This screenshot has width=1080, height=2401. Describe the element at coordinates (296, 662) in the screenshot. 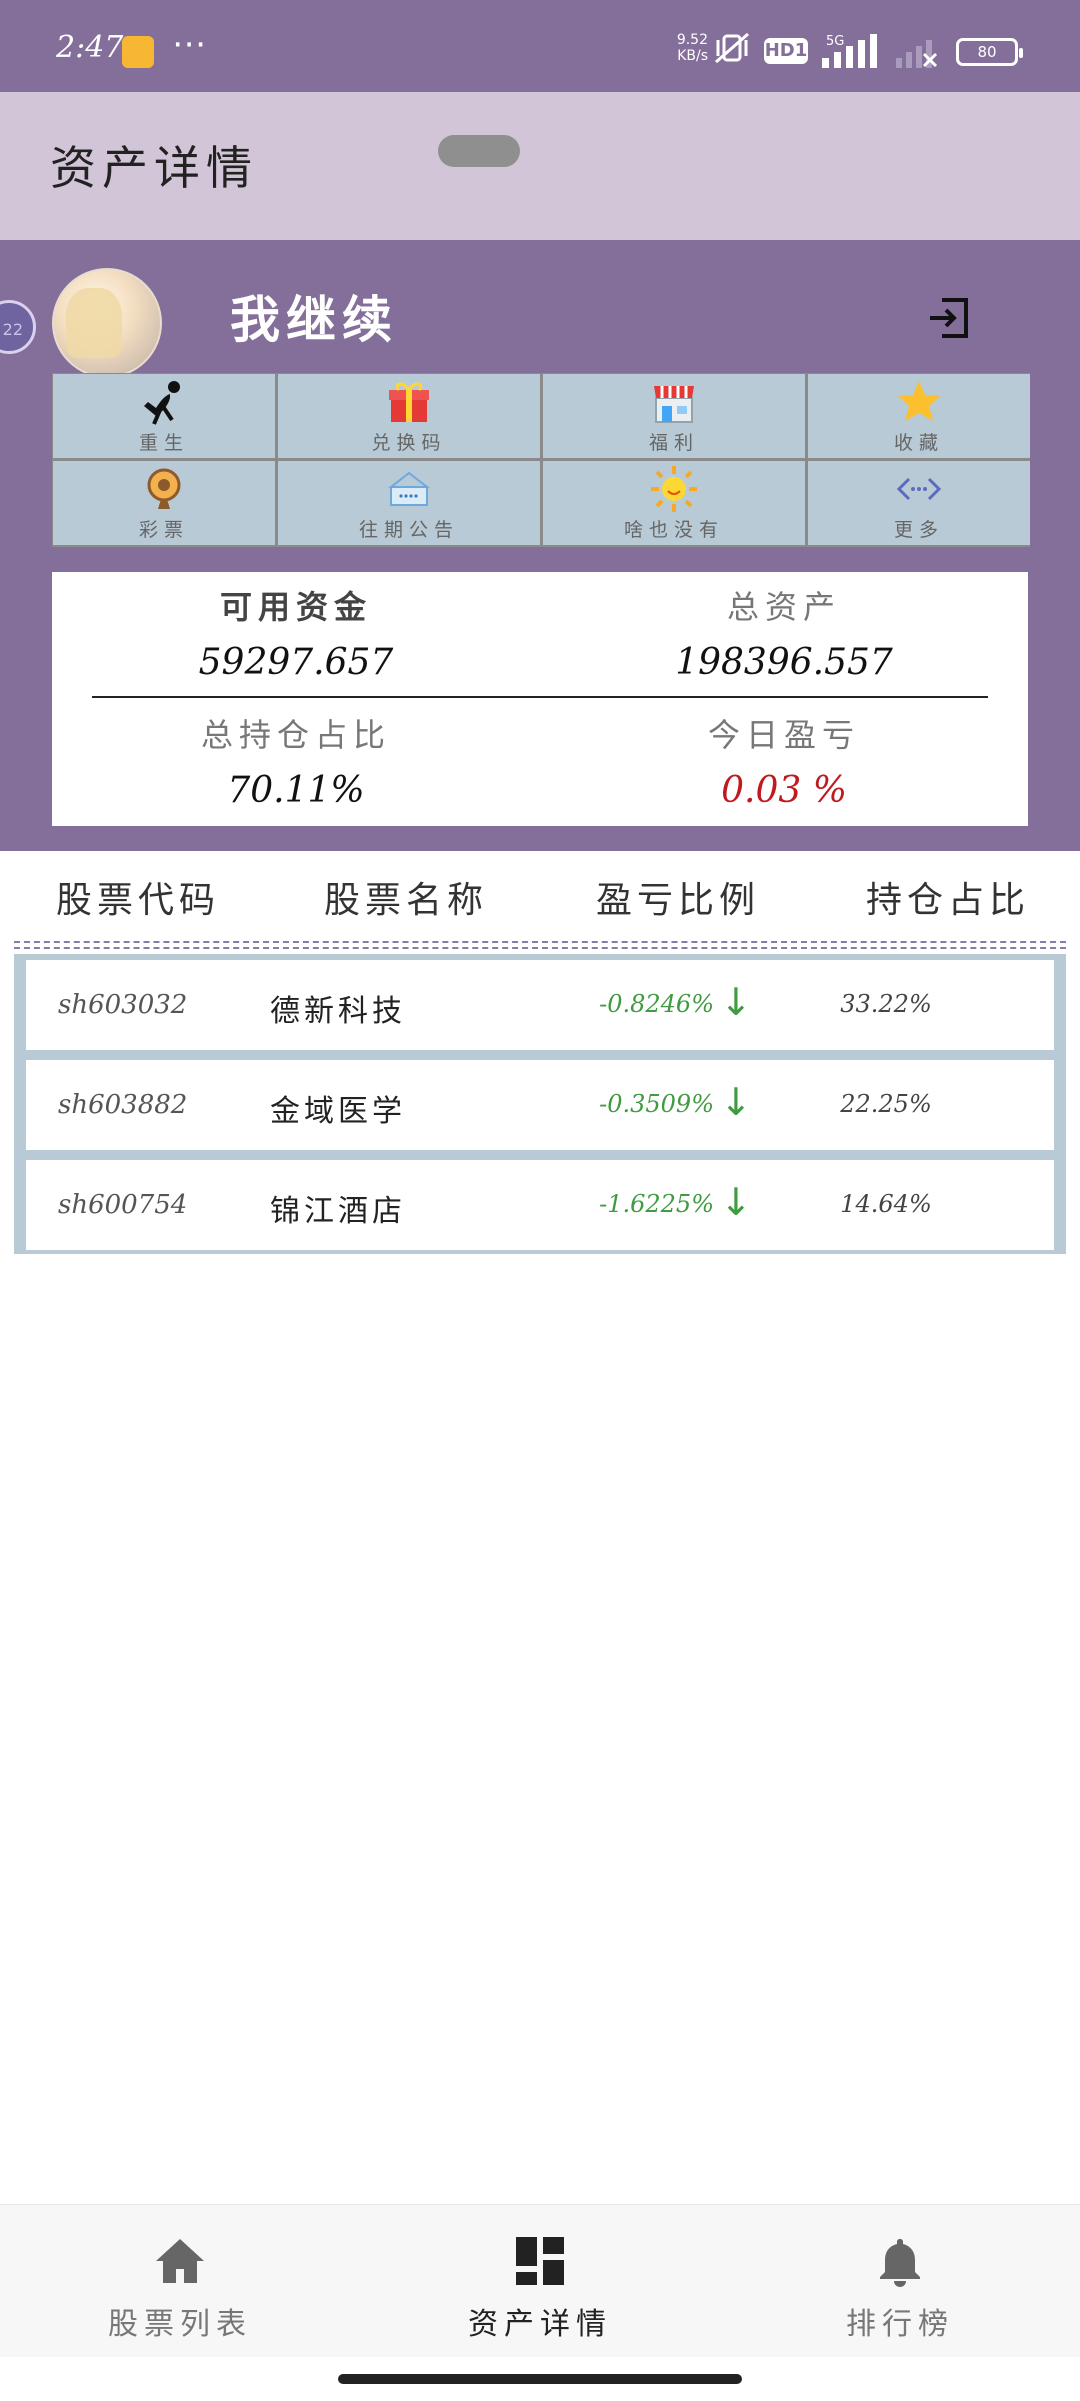

I see `available-funds-value: 59297.657` at that location.